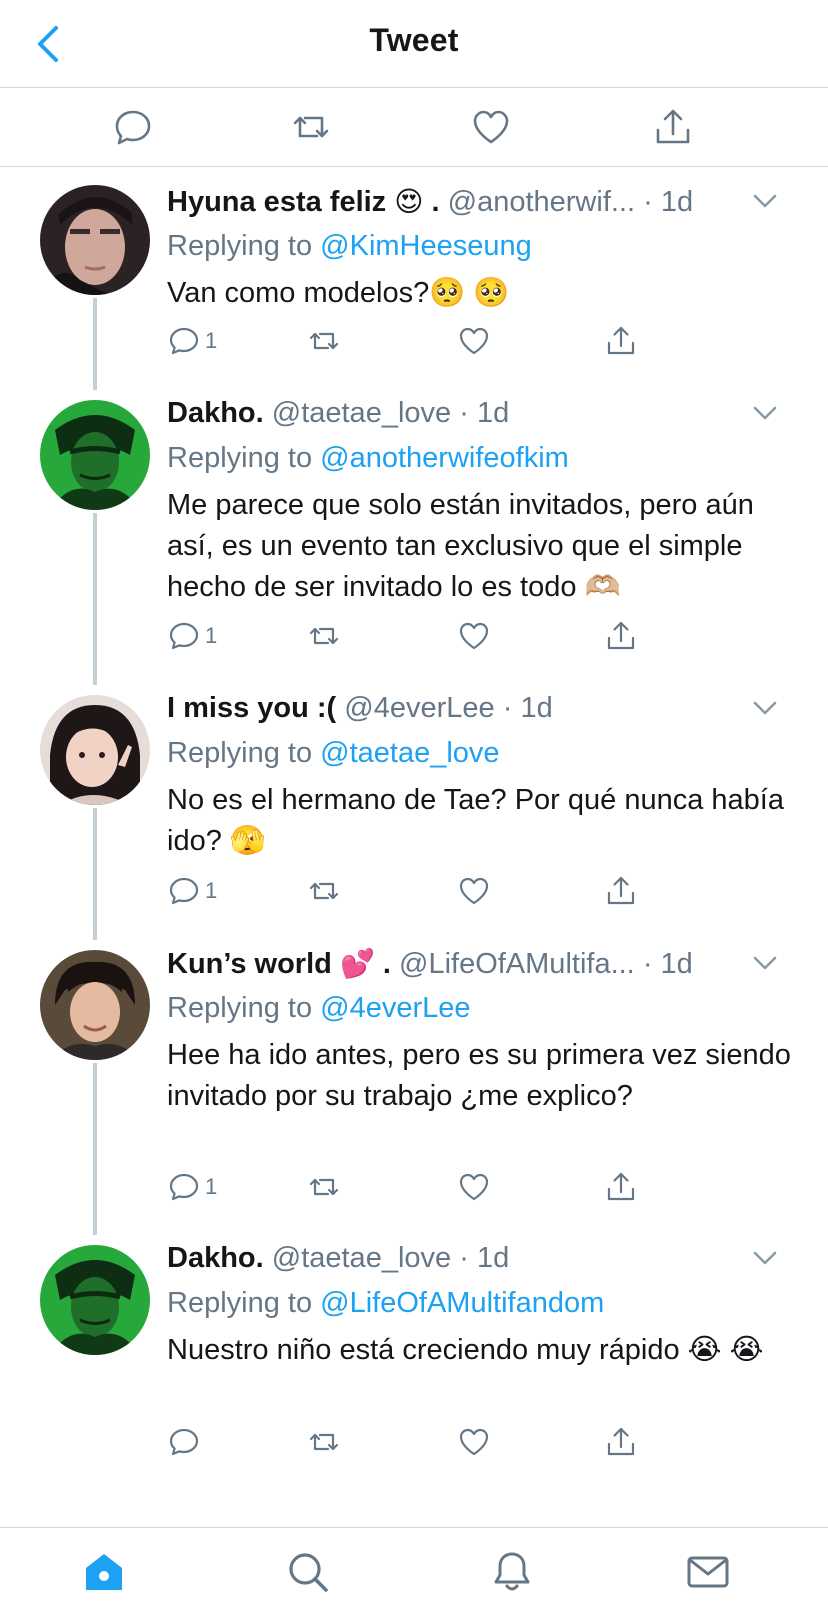  What do you see at coordinates (708, 1572) in the screenshot?
I see `messages-icon` at bounding box center [708, 1572].